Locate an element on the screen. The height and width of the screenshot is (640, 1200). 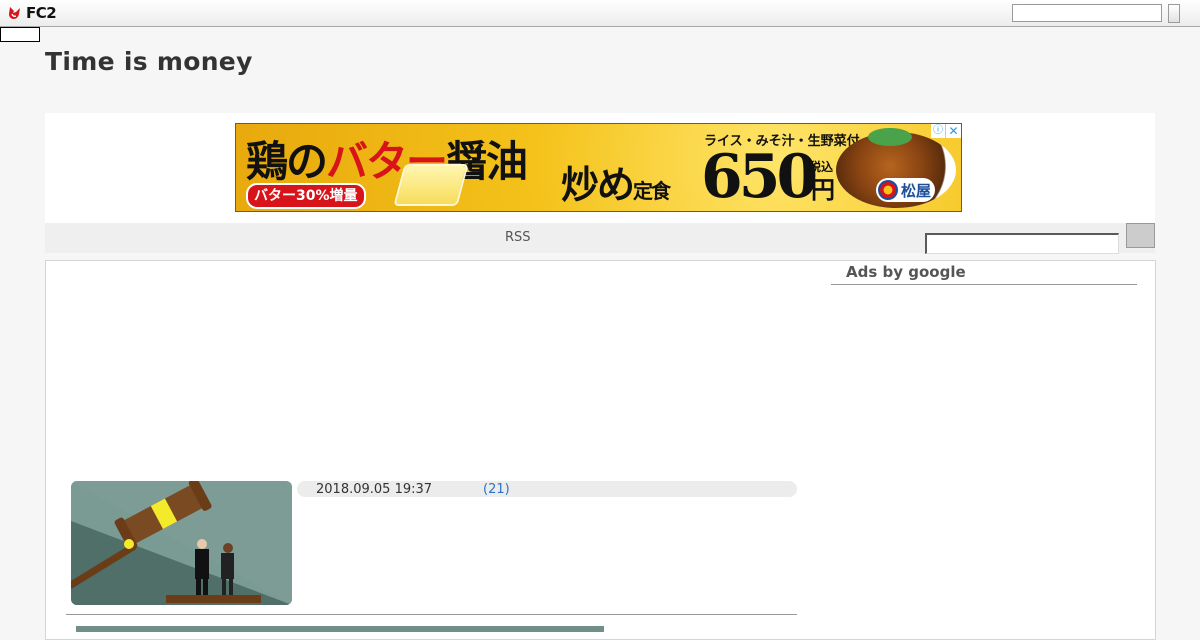
matsuya-brand-text: 松屋 is located at coordinates (916, 190).